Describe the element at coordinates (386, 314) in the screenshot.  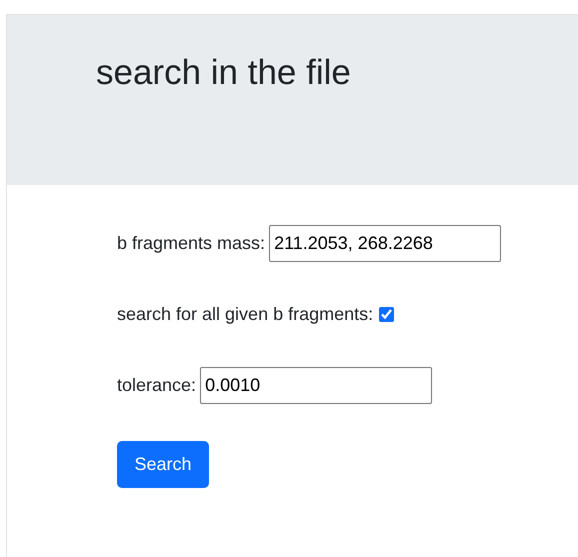
I see `checkbox` at that location.